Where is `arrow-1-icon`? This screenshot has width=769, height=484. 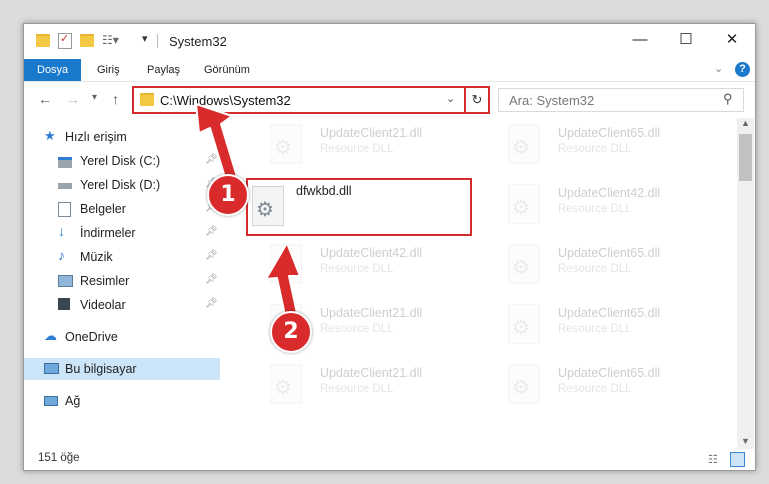 arrow-1-icon is located at coordinates (217, 144).